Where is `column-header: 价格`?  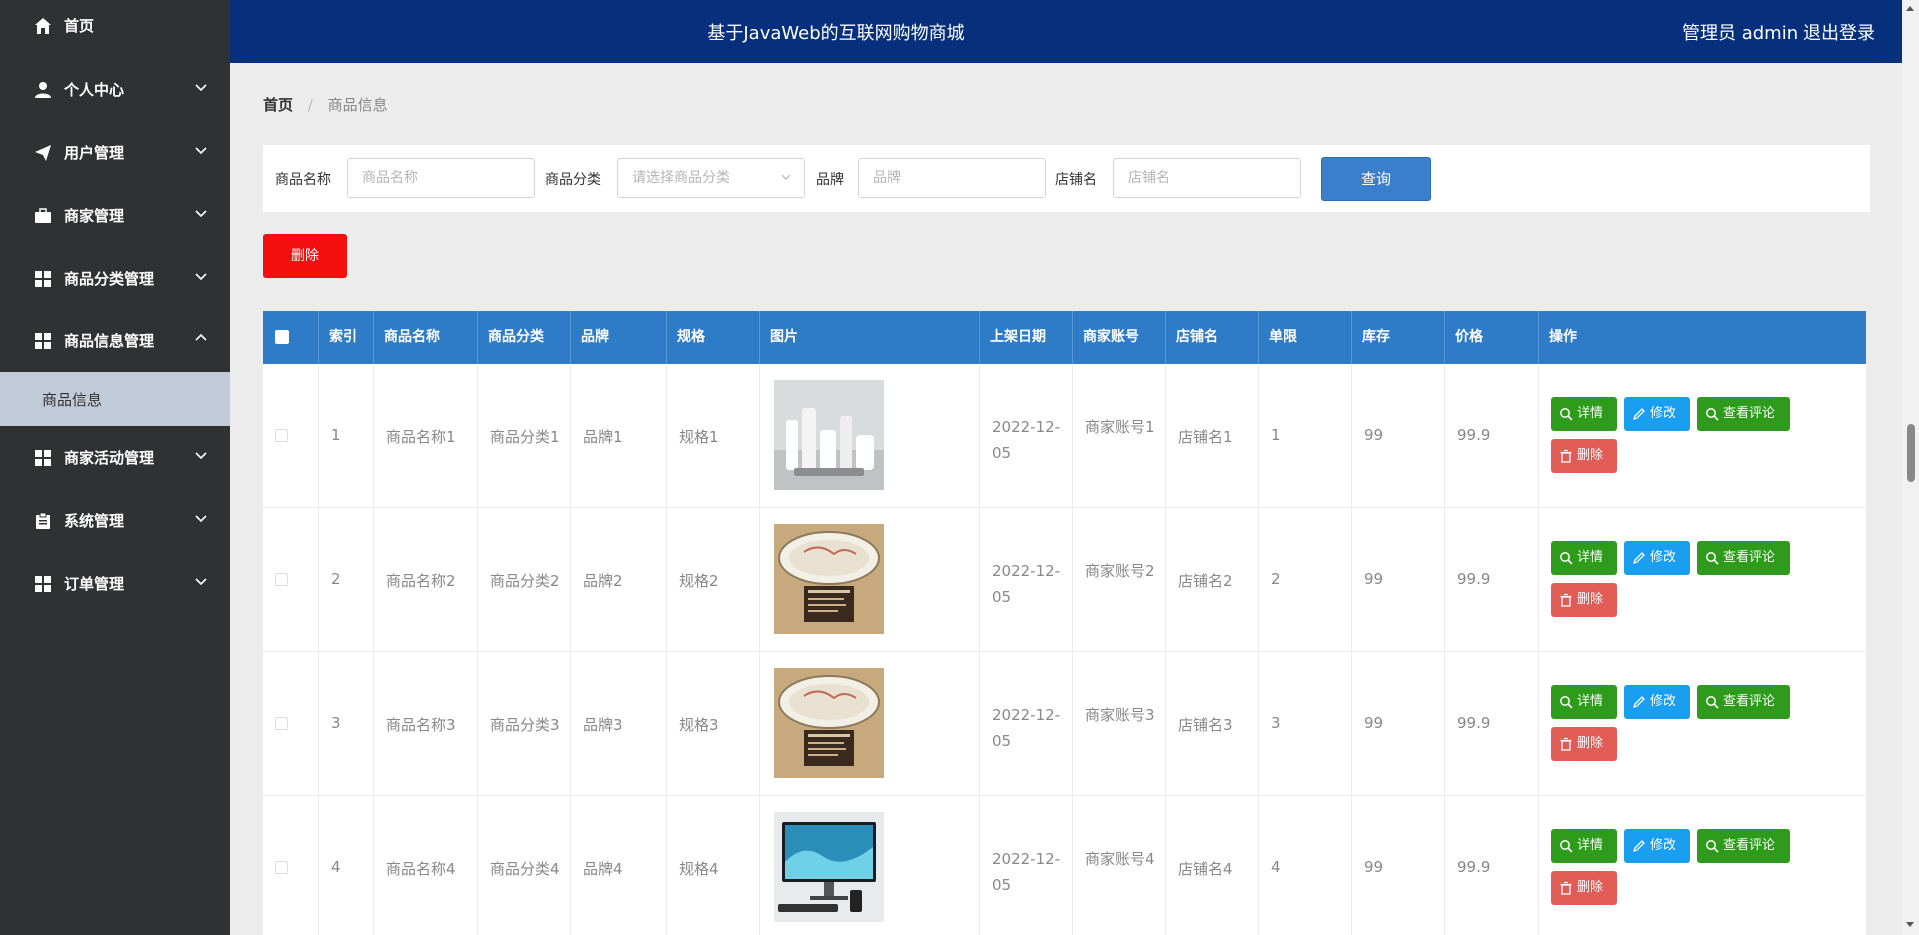
column-header: 价格 is located at coordinates (1492, 337).